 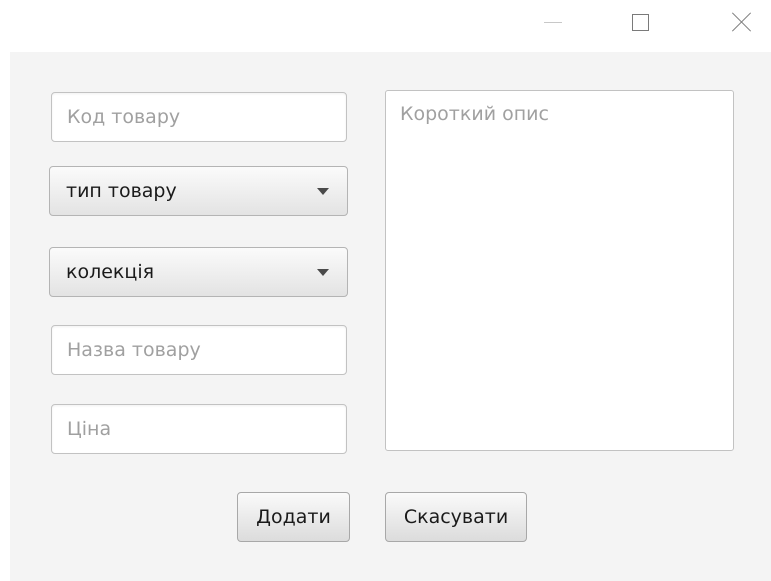 I want to click on product-code-field, so click(x=199, y=117).